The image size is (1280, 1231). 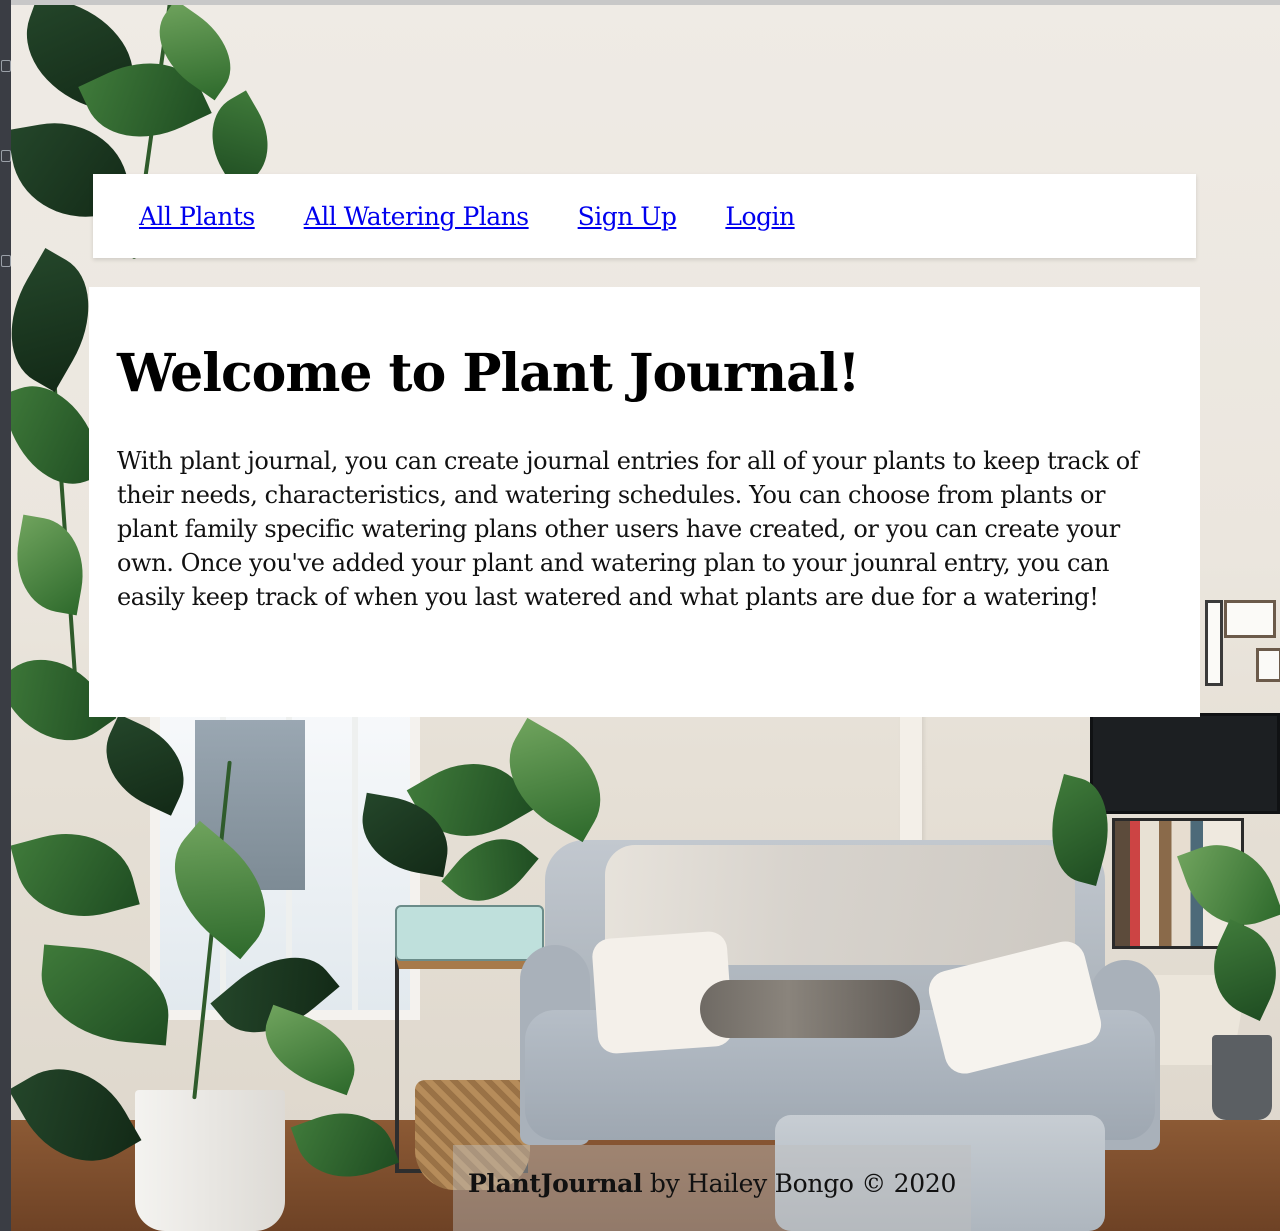 What do you see at coordinates (469, 933) in the screenshot?
I see `background-record-player` at bounding box center [469, 933].